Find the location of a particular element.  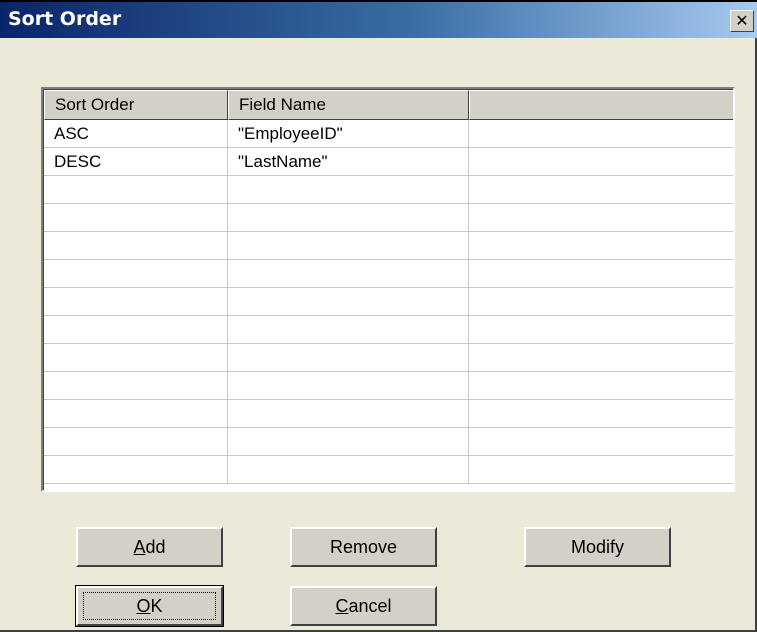

column-header-empty is located at coordinates (601, 105).